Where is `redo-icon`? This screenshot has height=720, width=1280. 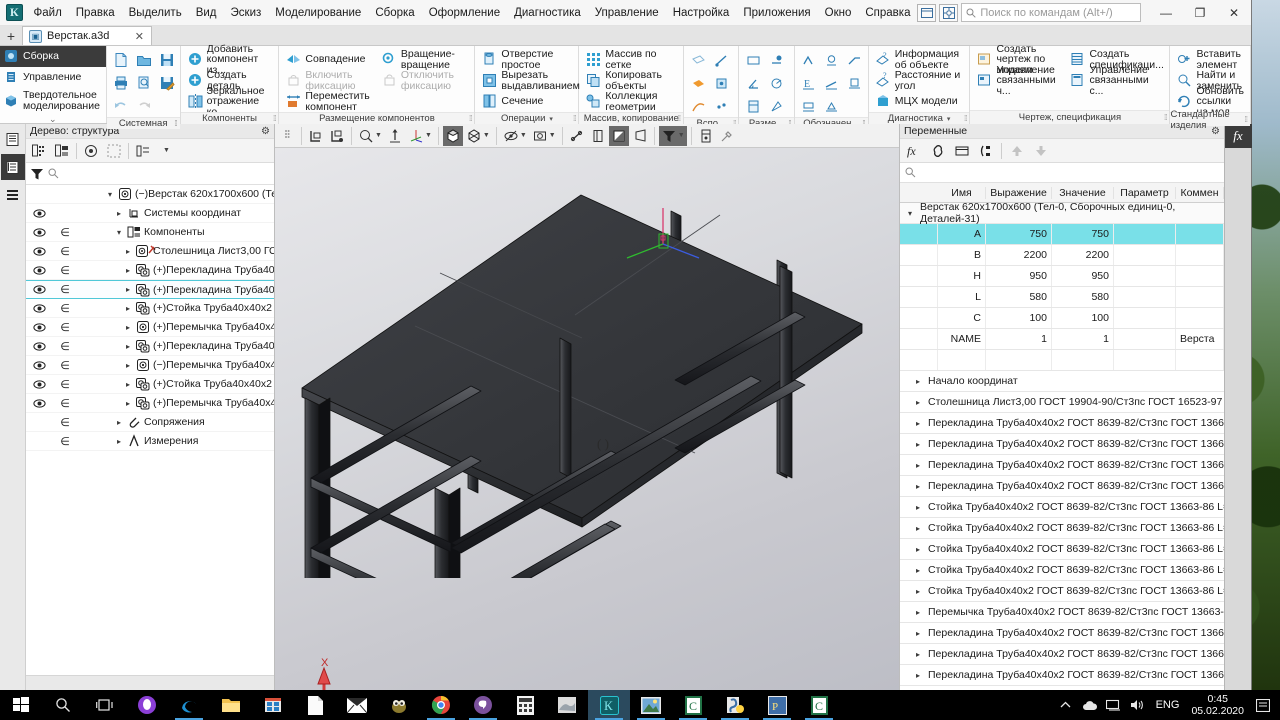
redo-icon is located at coordinates (144, 106).